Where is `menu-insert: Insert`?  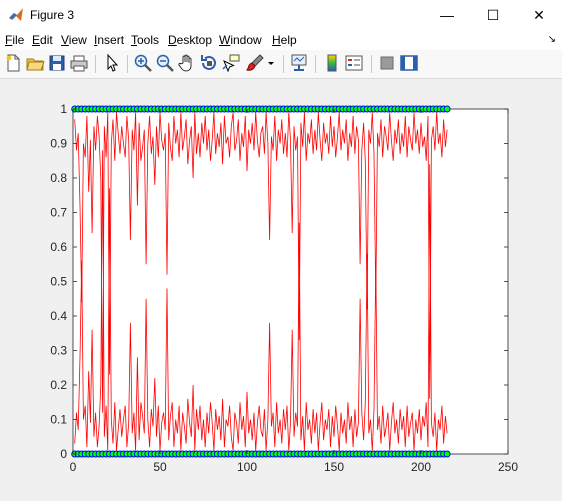
menu-insert: Insert is located at coordinates (109, 40).